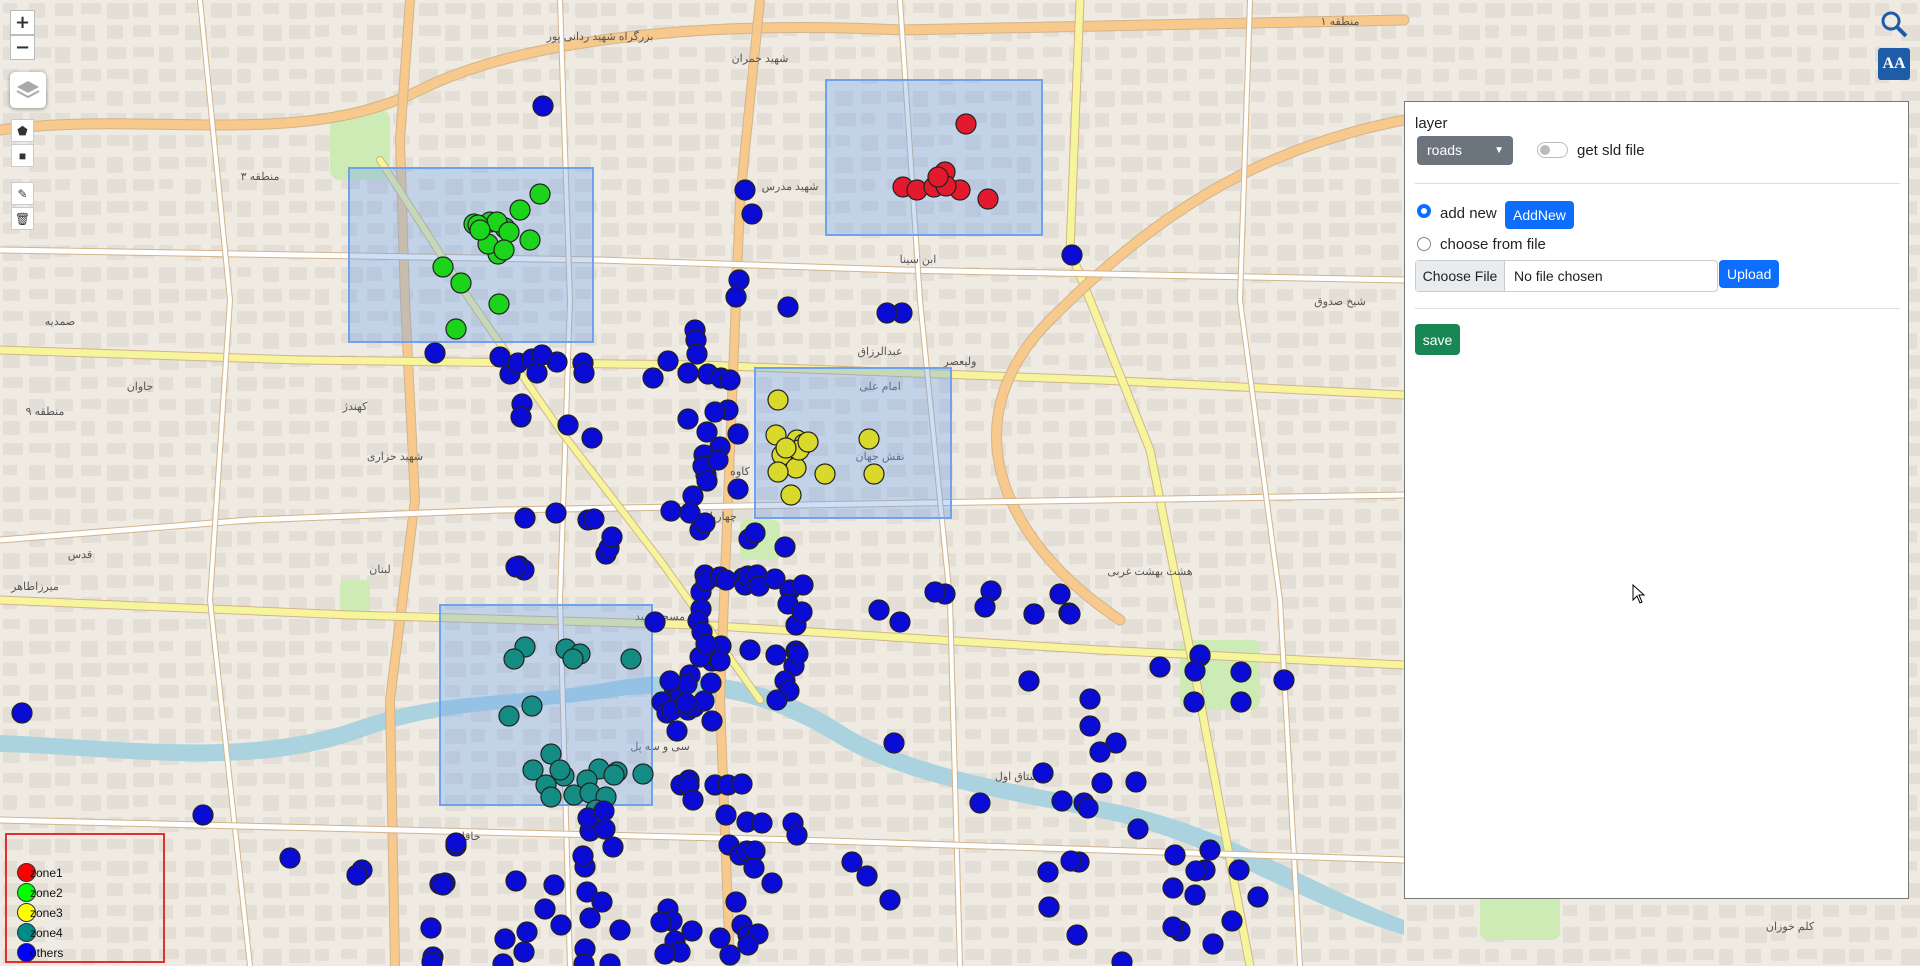 The width and height of the screenshot is (1920, 966). Describe the element at coordinates (1894, 24) in the screenshot. I see `search-button` at that location.